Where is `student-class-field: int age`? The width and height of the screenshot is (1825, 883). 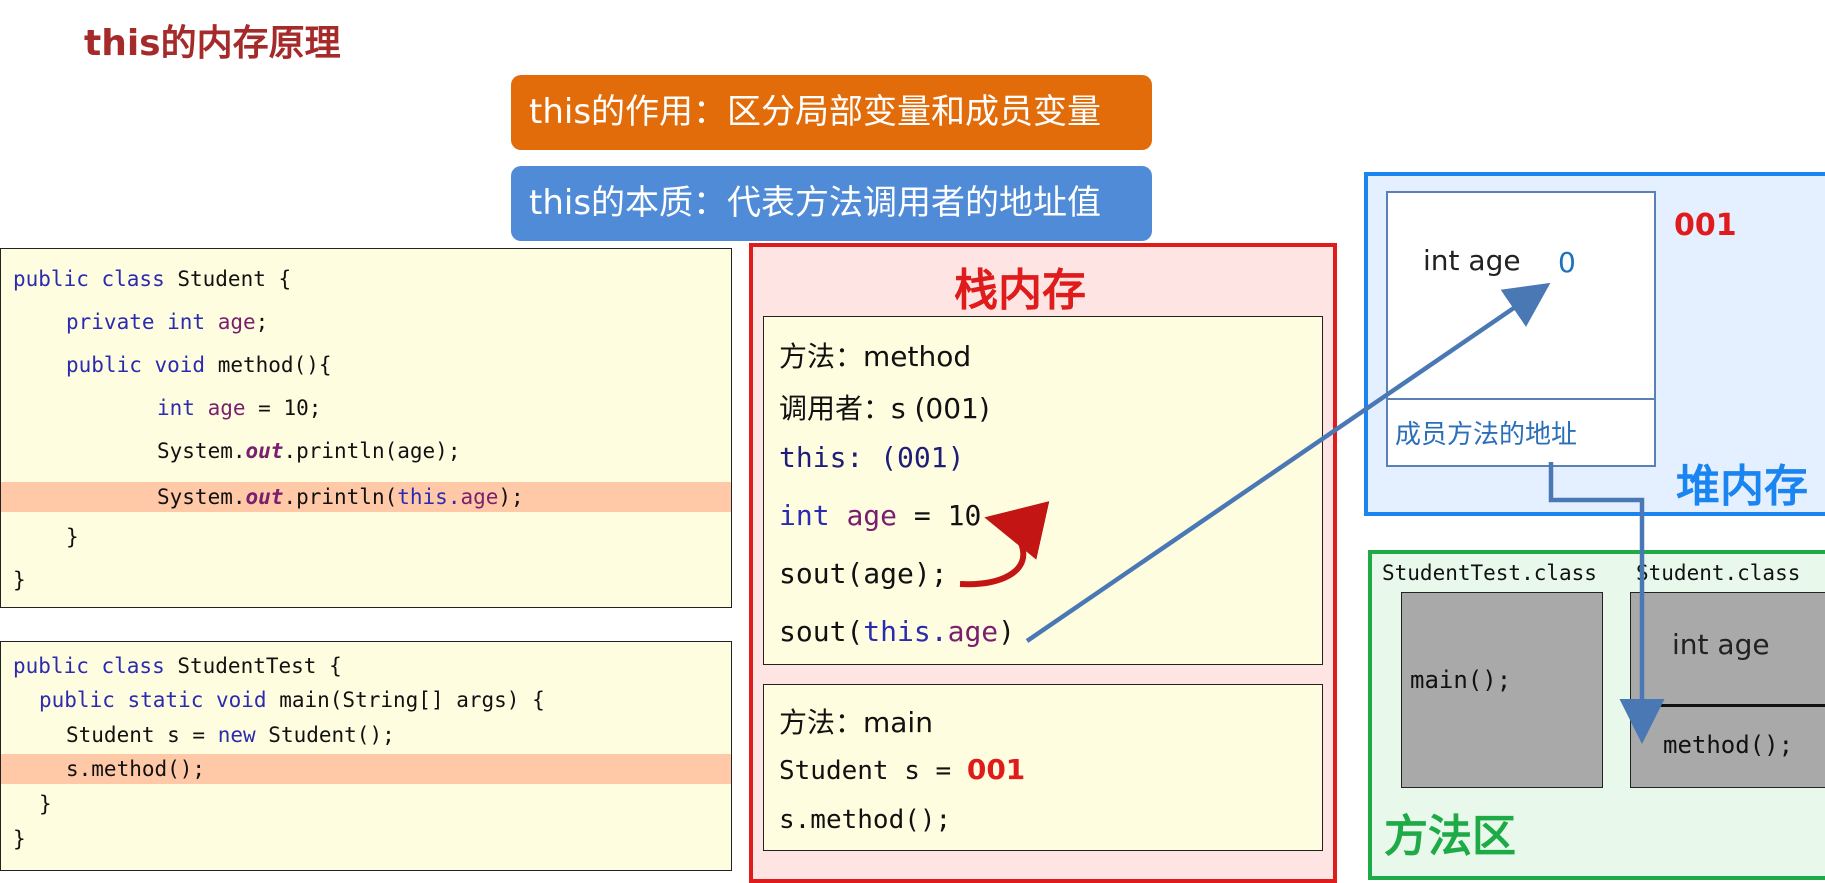 student-class-field: int age is located at coordinates (1721, 644).